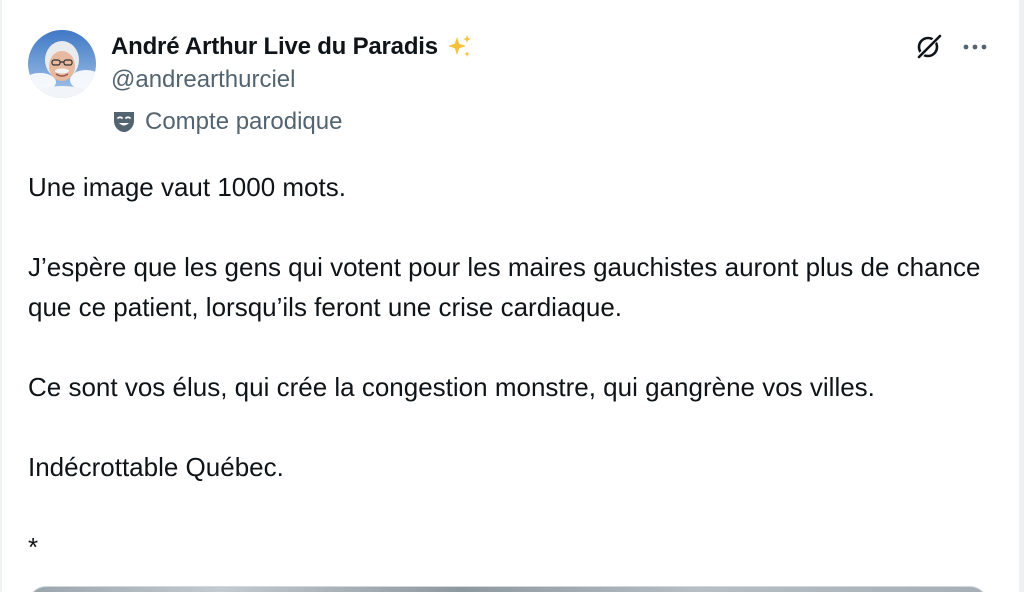 Image resolution: width=1024 pixels, height=592 pixels. I want to click on name-row: André Arthur Live du Paradis, so click(292, 47).